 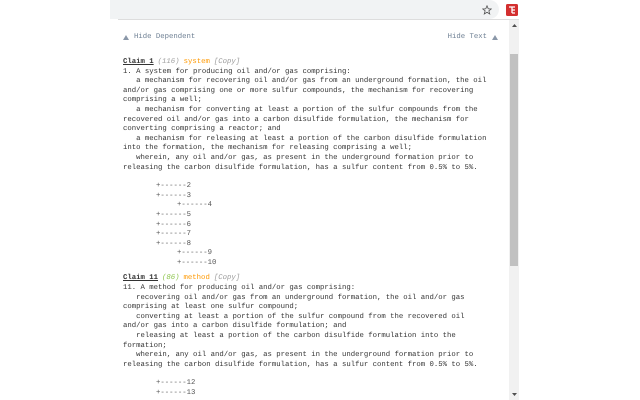 I want to click on extension-icon, so click(x=512, y=10).